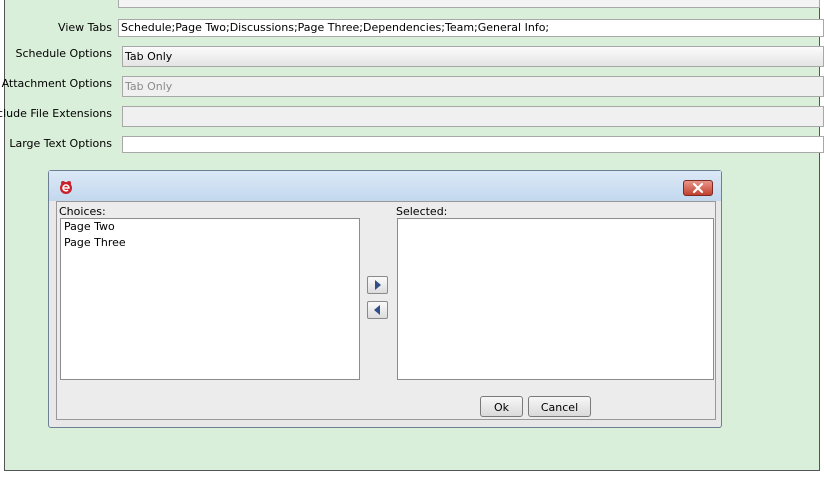 Image resolution: width=824 pixels, height=477 pixels. What do you see at coordinates (56, 83) in the screenshot?
I see `attachment-options-label: Attachment Options` at bounding box center [56, 83].